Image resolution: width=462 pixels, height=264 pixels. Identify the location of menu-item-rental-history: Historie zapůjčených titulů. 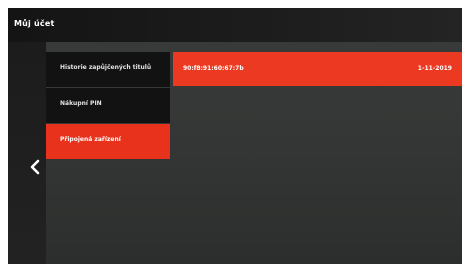
(108, 69).